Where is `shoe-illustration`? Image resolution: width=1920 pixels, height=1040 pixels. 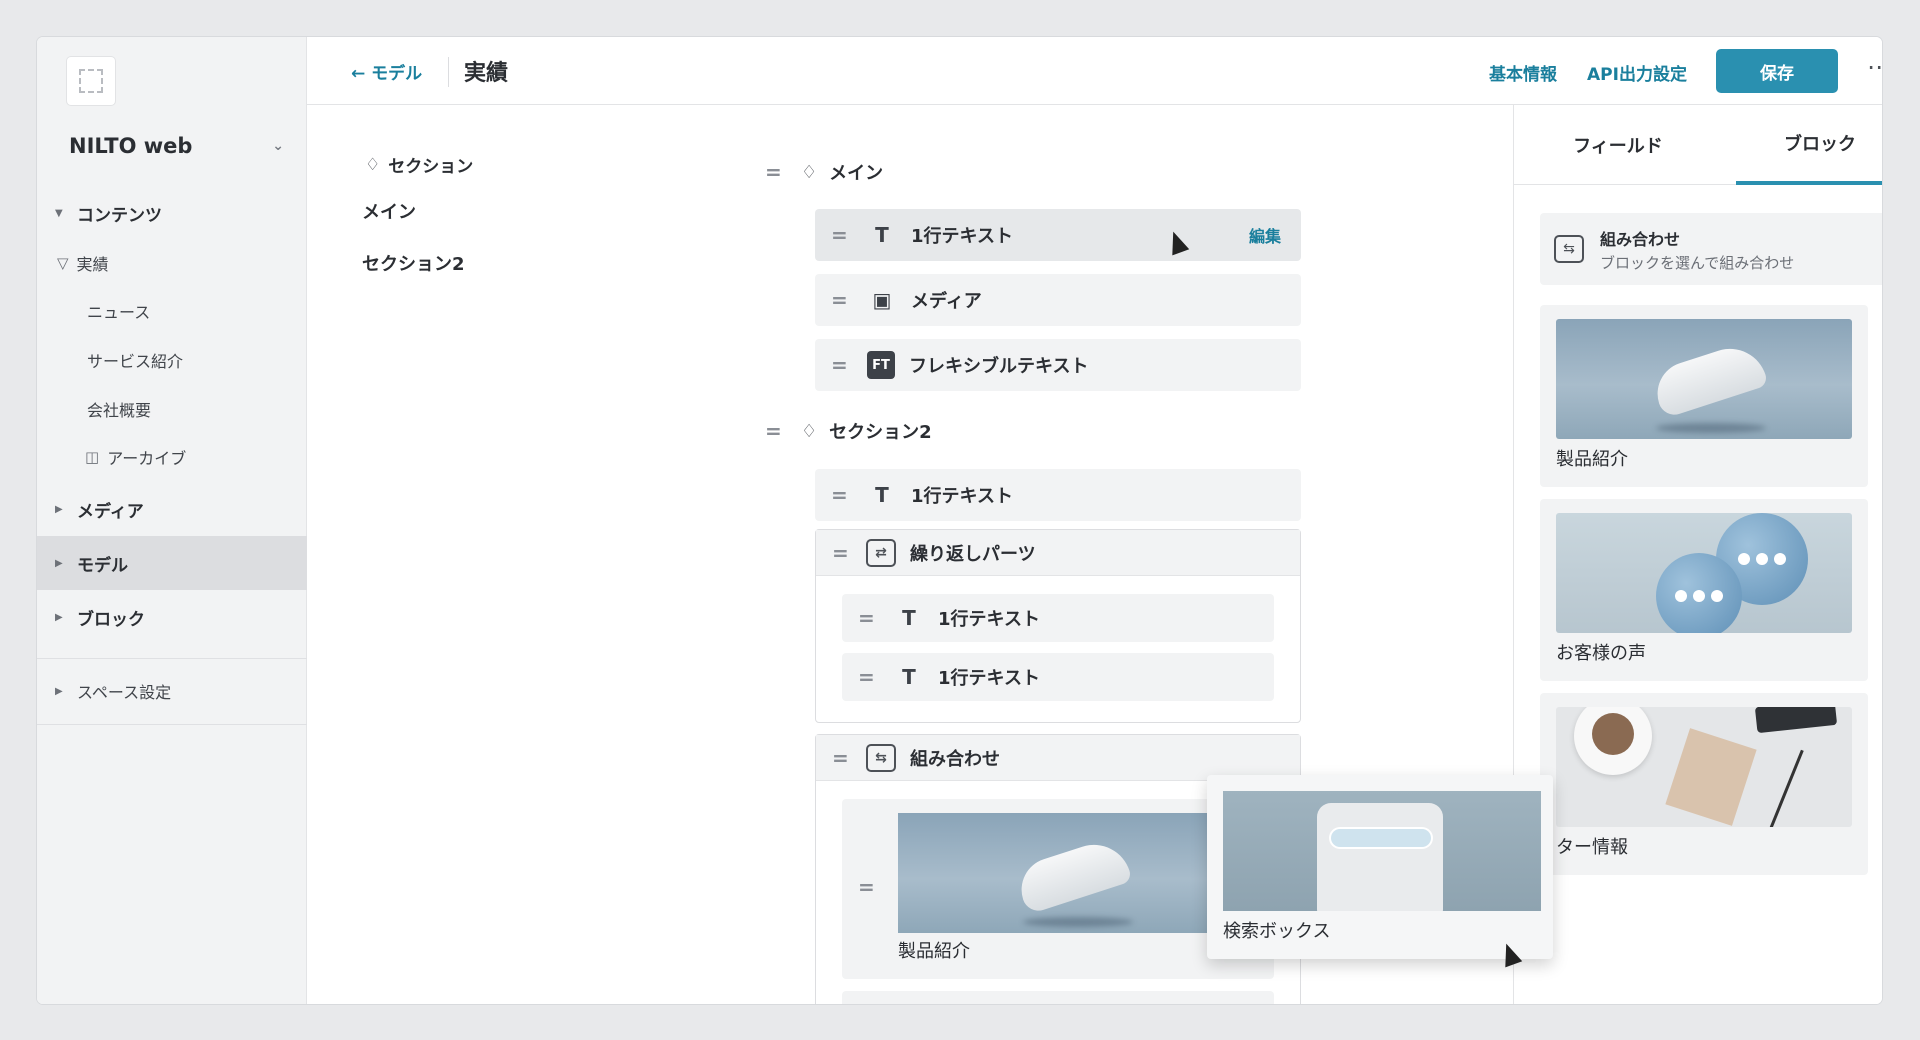 shoe-illustration is located at coordinates (1073, 875).